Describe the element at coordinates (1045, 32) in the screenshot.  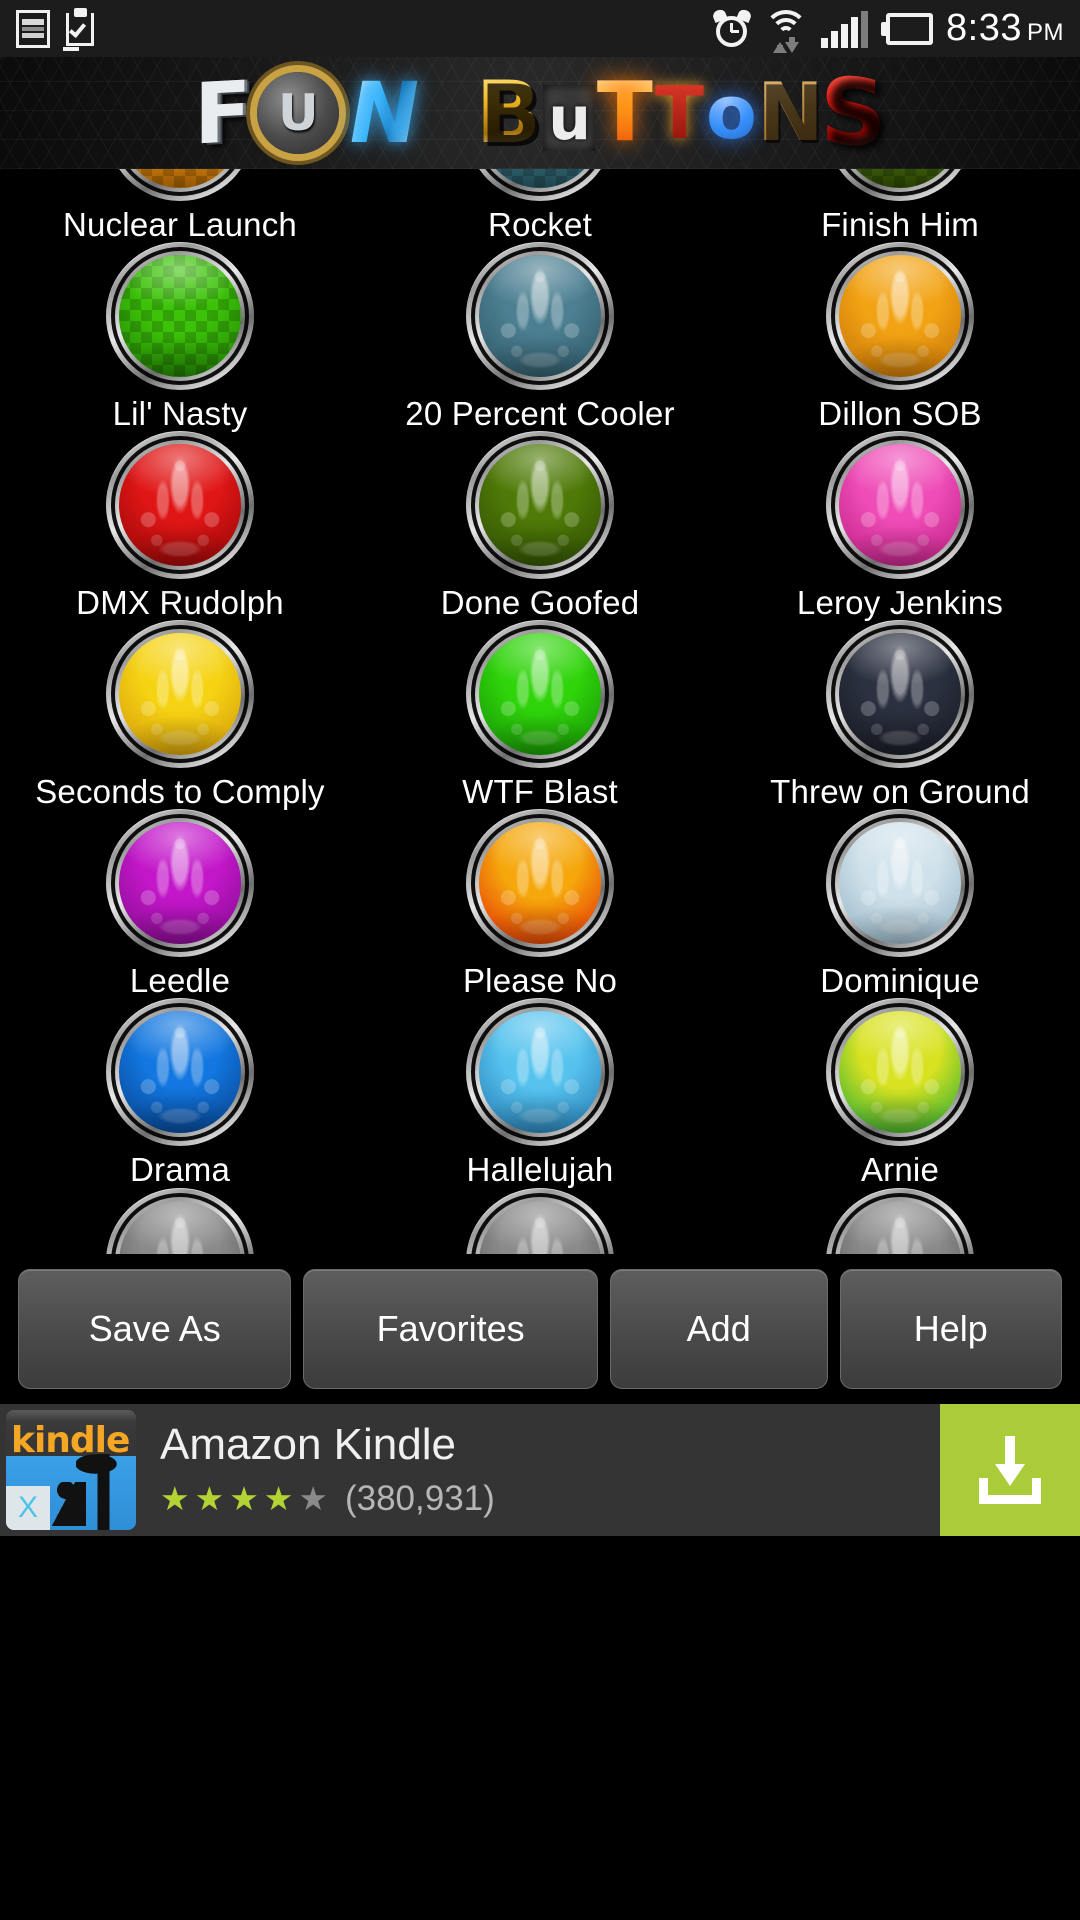
I see `clock-ampm: PM` at that location.